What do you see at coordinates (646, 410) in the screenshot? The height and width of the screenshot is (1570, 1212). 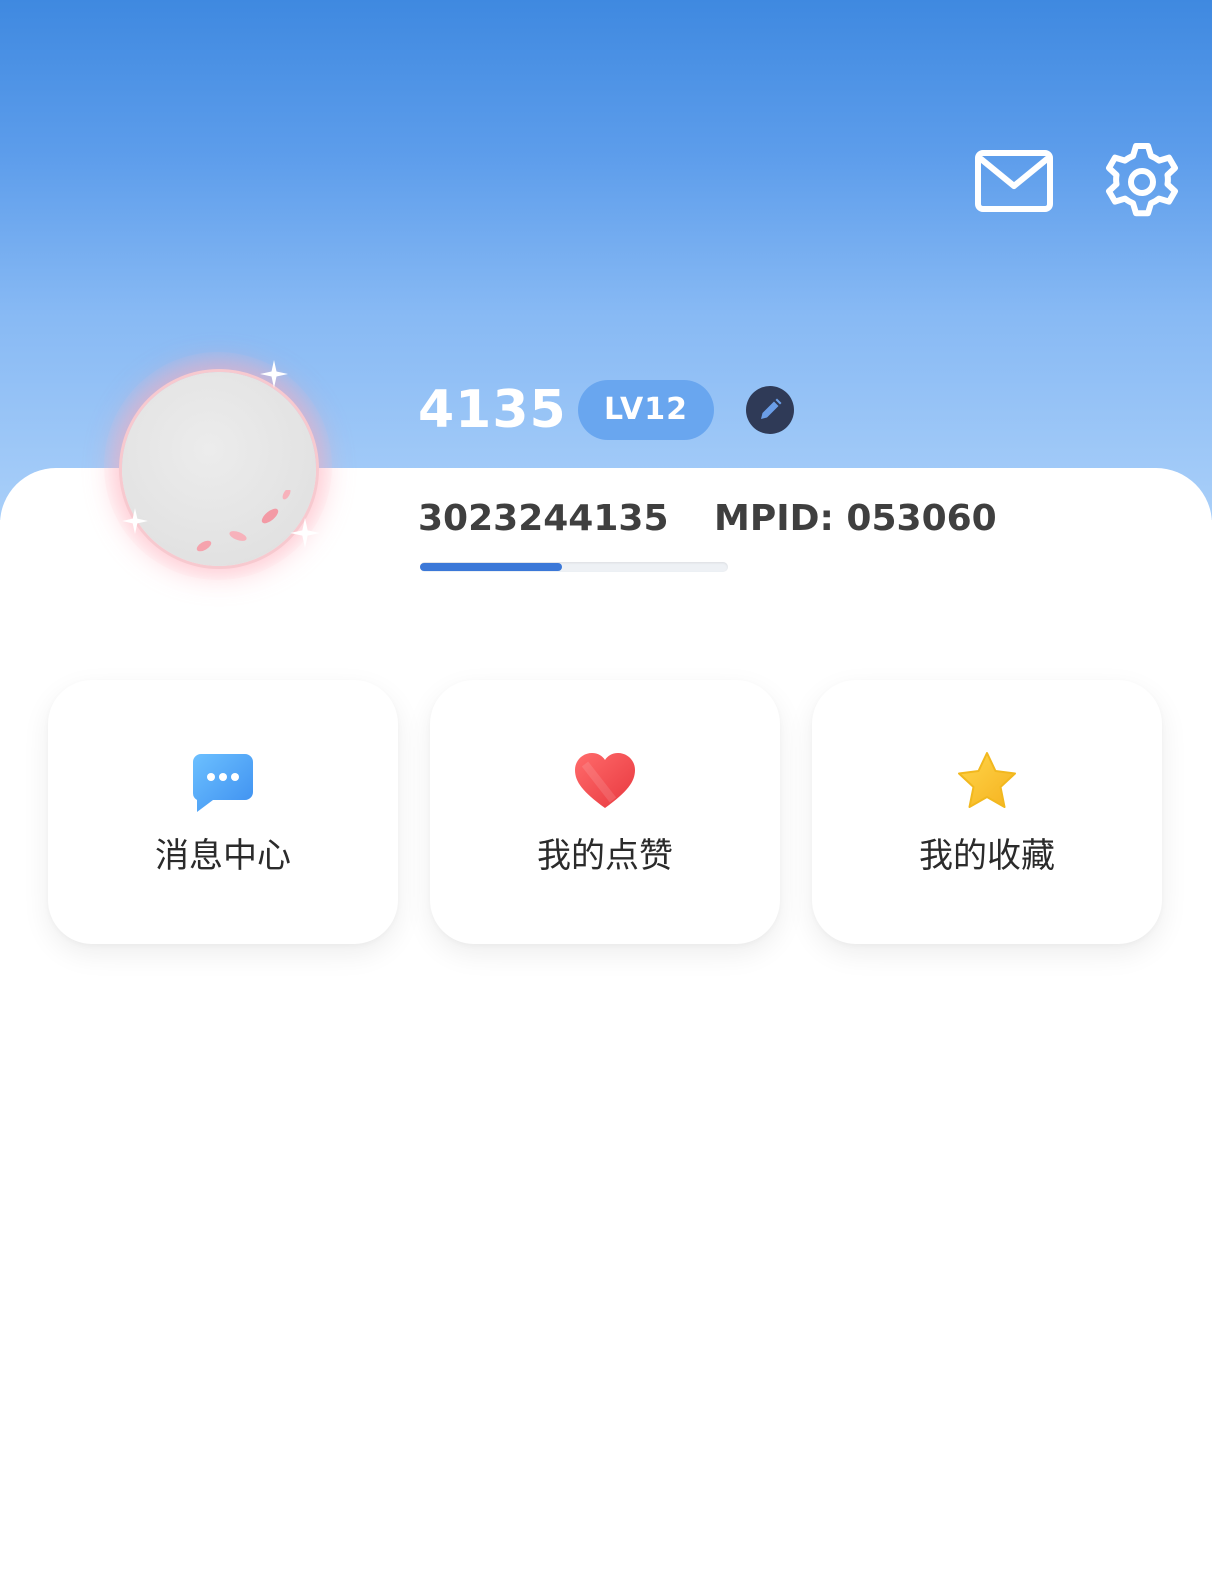 I see `level-badge: LV12` at bounding box center [646, 410].